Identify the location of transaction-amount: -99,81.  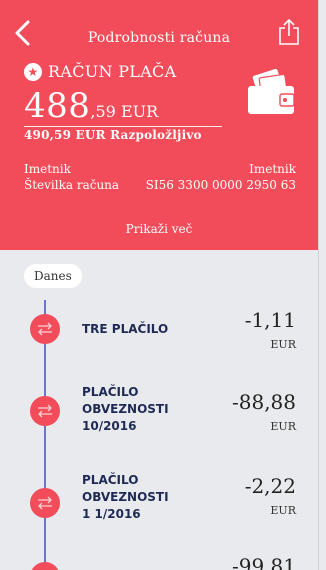
(263, 562).